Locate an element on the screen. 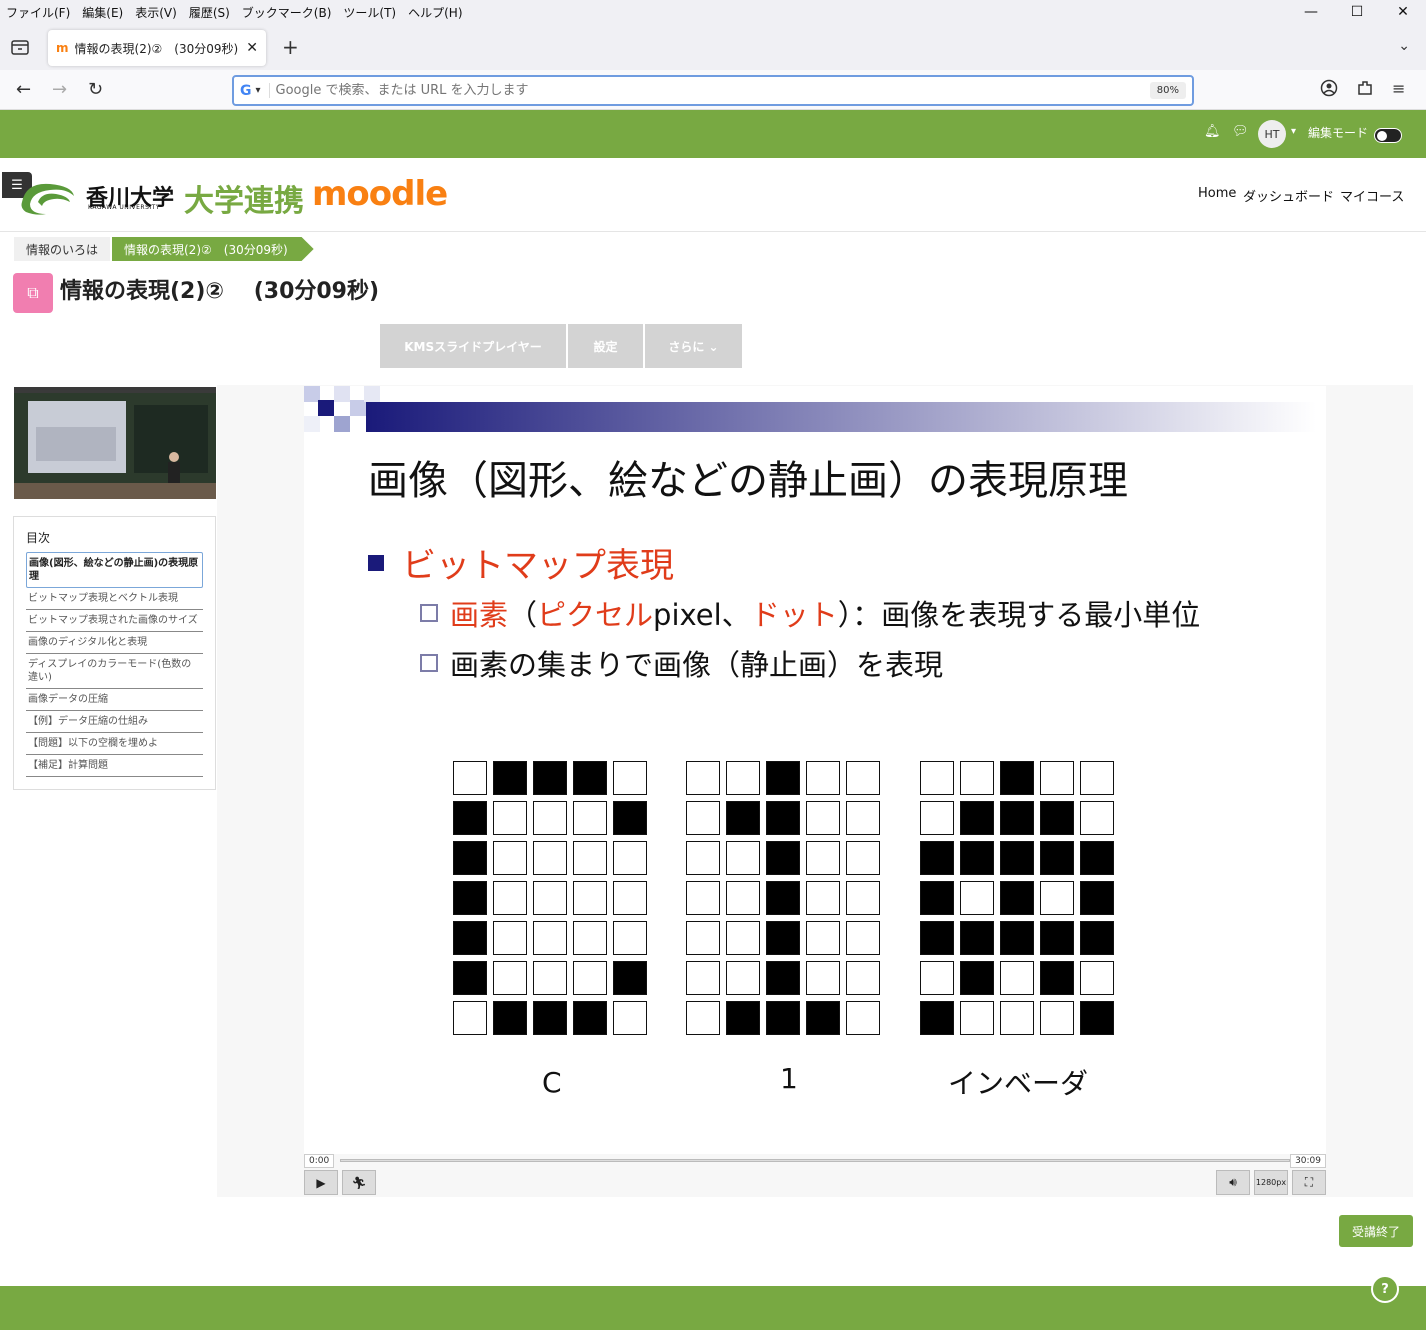  seek-bar is located at coordinates (815, 1160).